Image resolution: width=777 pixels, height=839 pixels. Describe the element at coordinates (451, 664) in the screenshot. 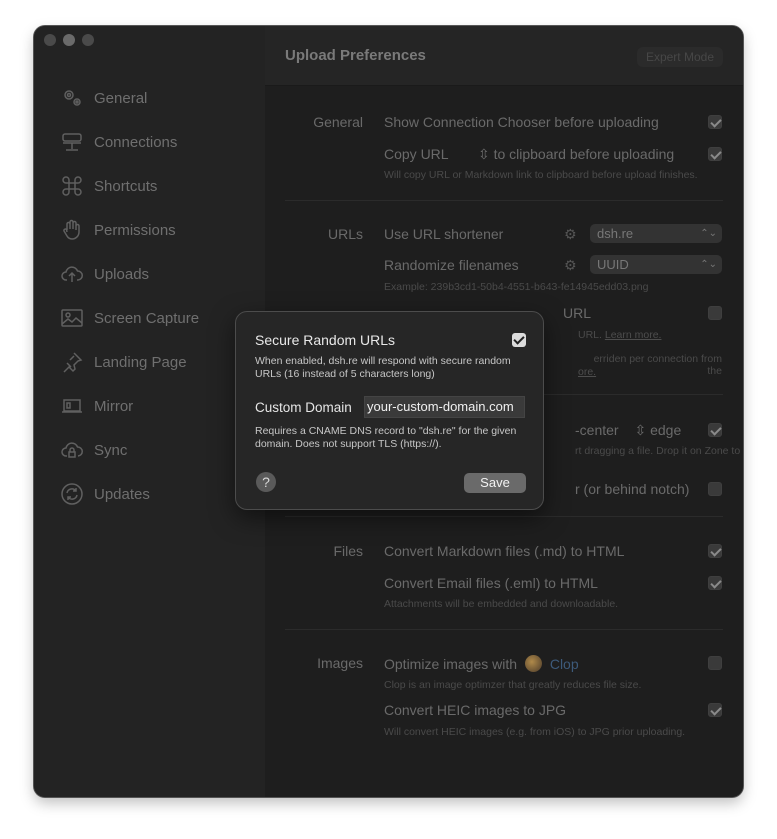

I see `optimize-label: Optimize images with` at that location.